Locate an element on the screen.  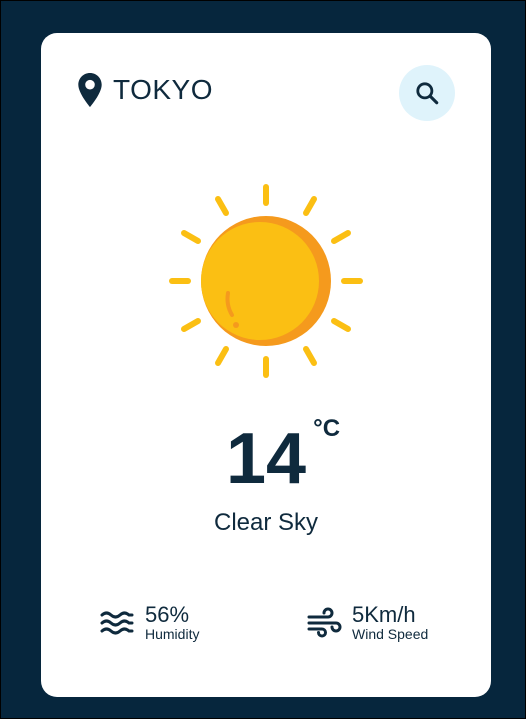
humidity-value: 56% is located at coordinates (167, 614).